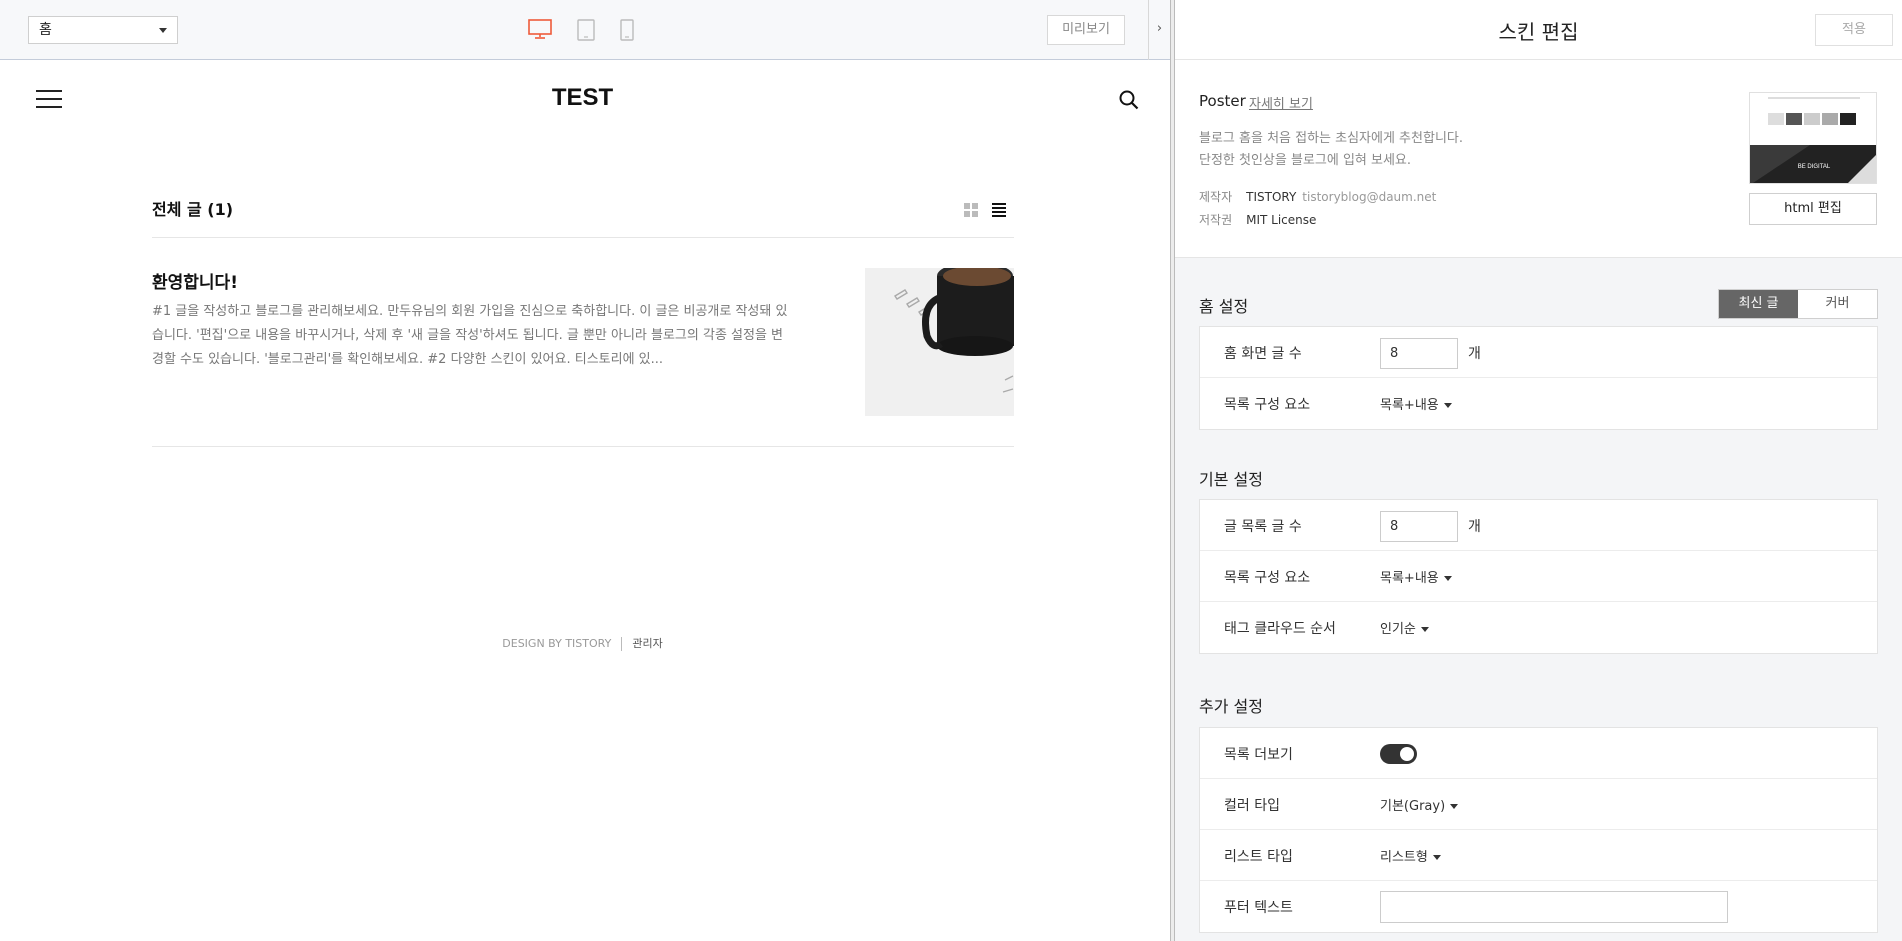 The height and width of the screenshot is (941, 1902). I want to click on blog-footer: DESIGN BY TISTORY 관리자, so click(582, 643).